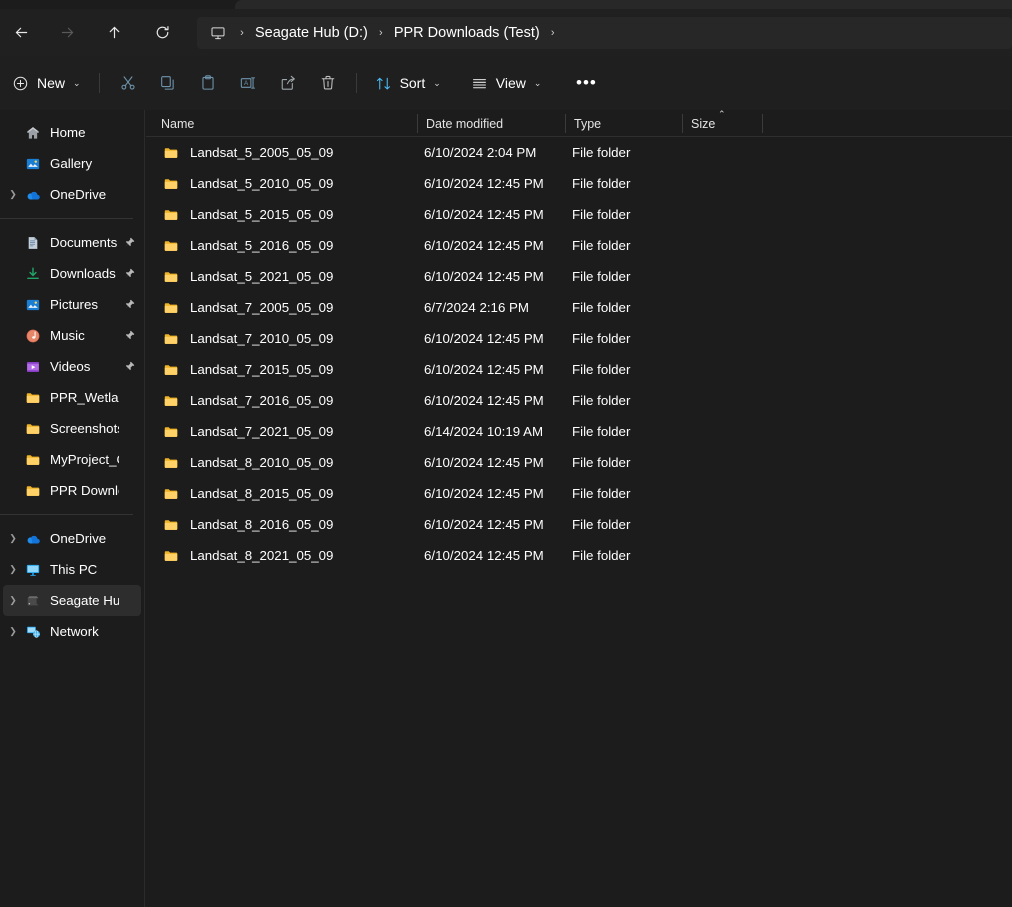  What do you see at coordinates (72, 273) in the screenshot?
I see `sidebar-item-downloads: ❯Downloads` at bounding box center [72, 273].